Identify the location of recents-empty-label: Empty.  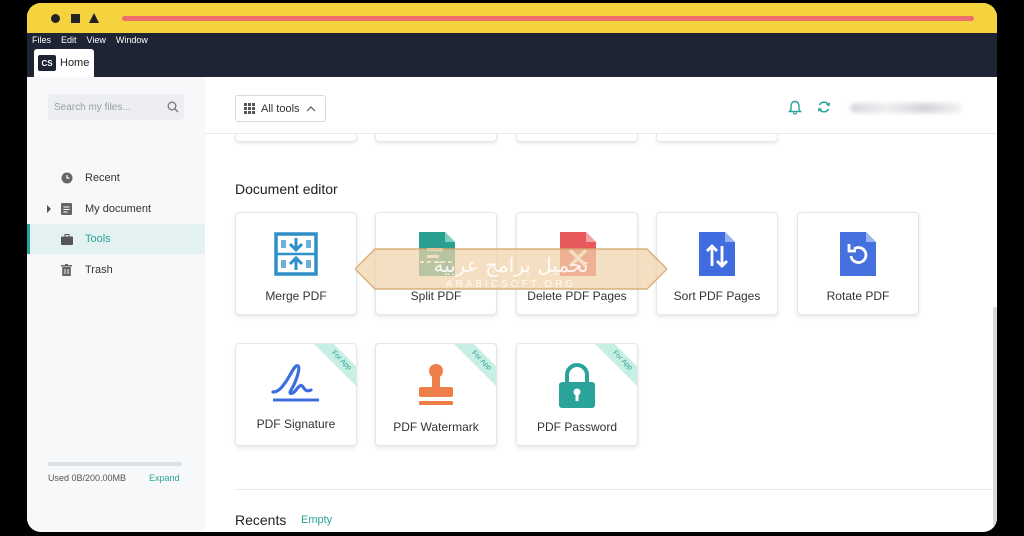
(317, 520).